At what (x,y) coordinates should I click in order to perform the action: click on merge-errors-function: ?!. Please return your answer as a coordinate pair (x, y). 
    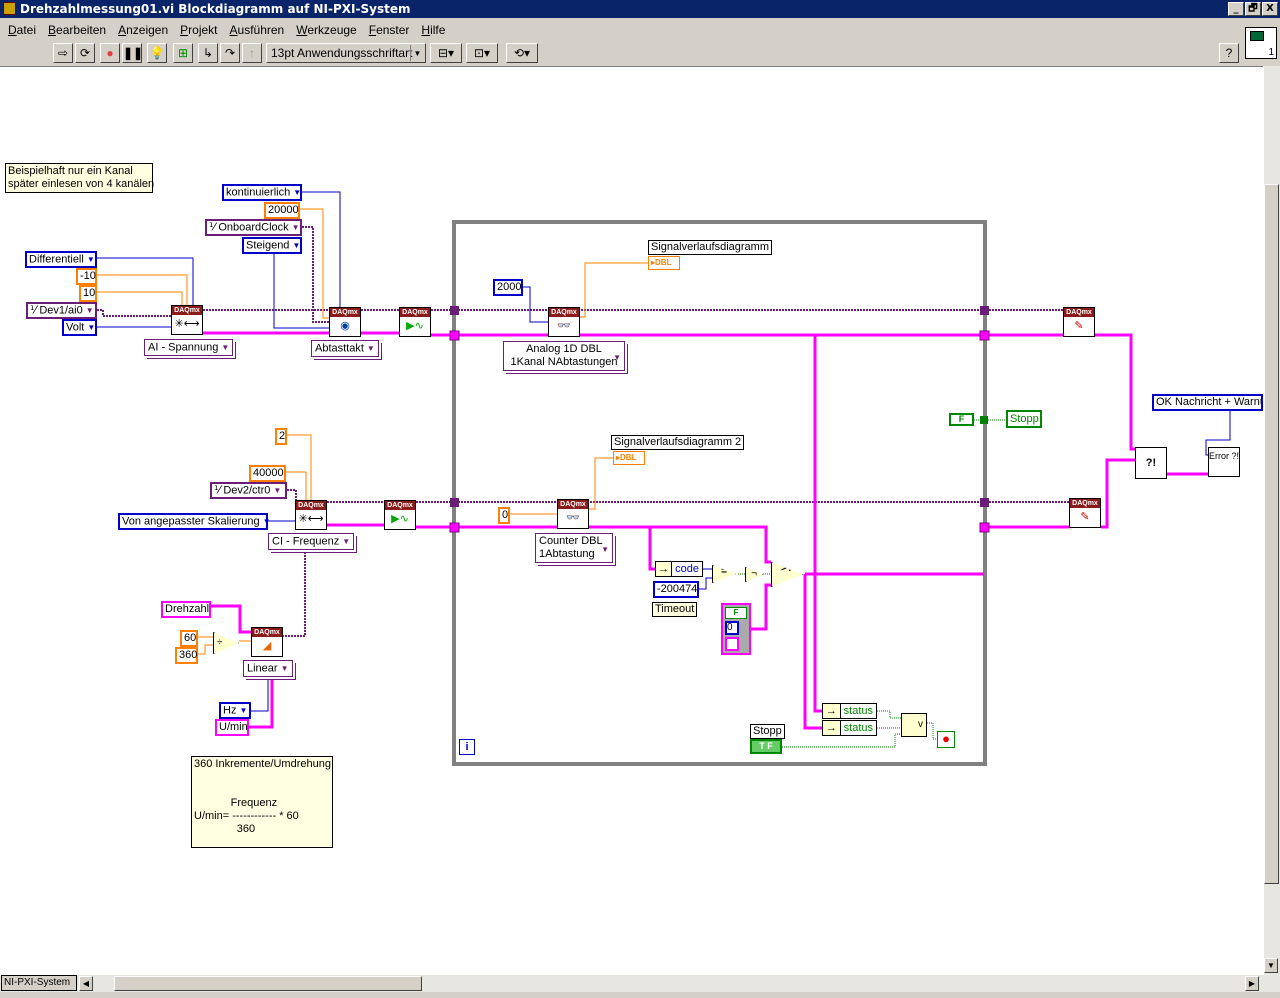
    Looking at the image, I should click on (1151, 463).